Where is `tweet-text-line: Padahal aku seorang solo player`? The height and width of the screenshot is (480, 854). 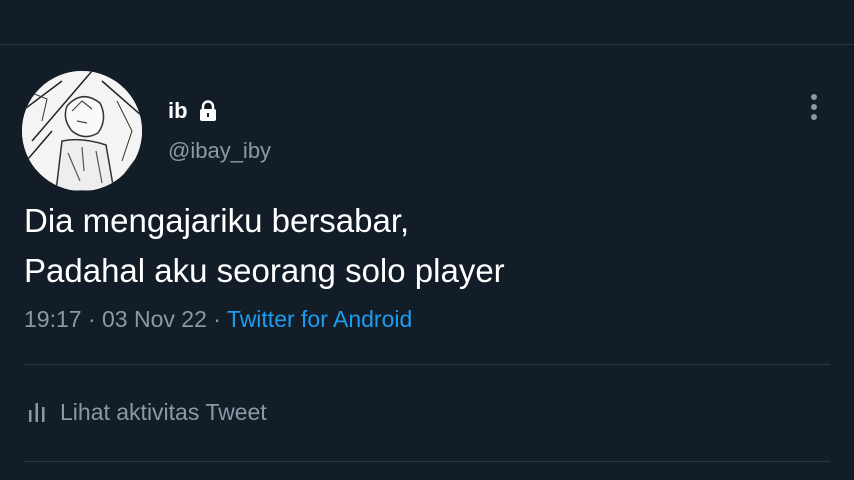 tweet-text-line: Padahal aku seorang solo player is located at coordinates (264, 270).